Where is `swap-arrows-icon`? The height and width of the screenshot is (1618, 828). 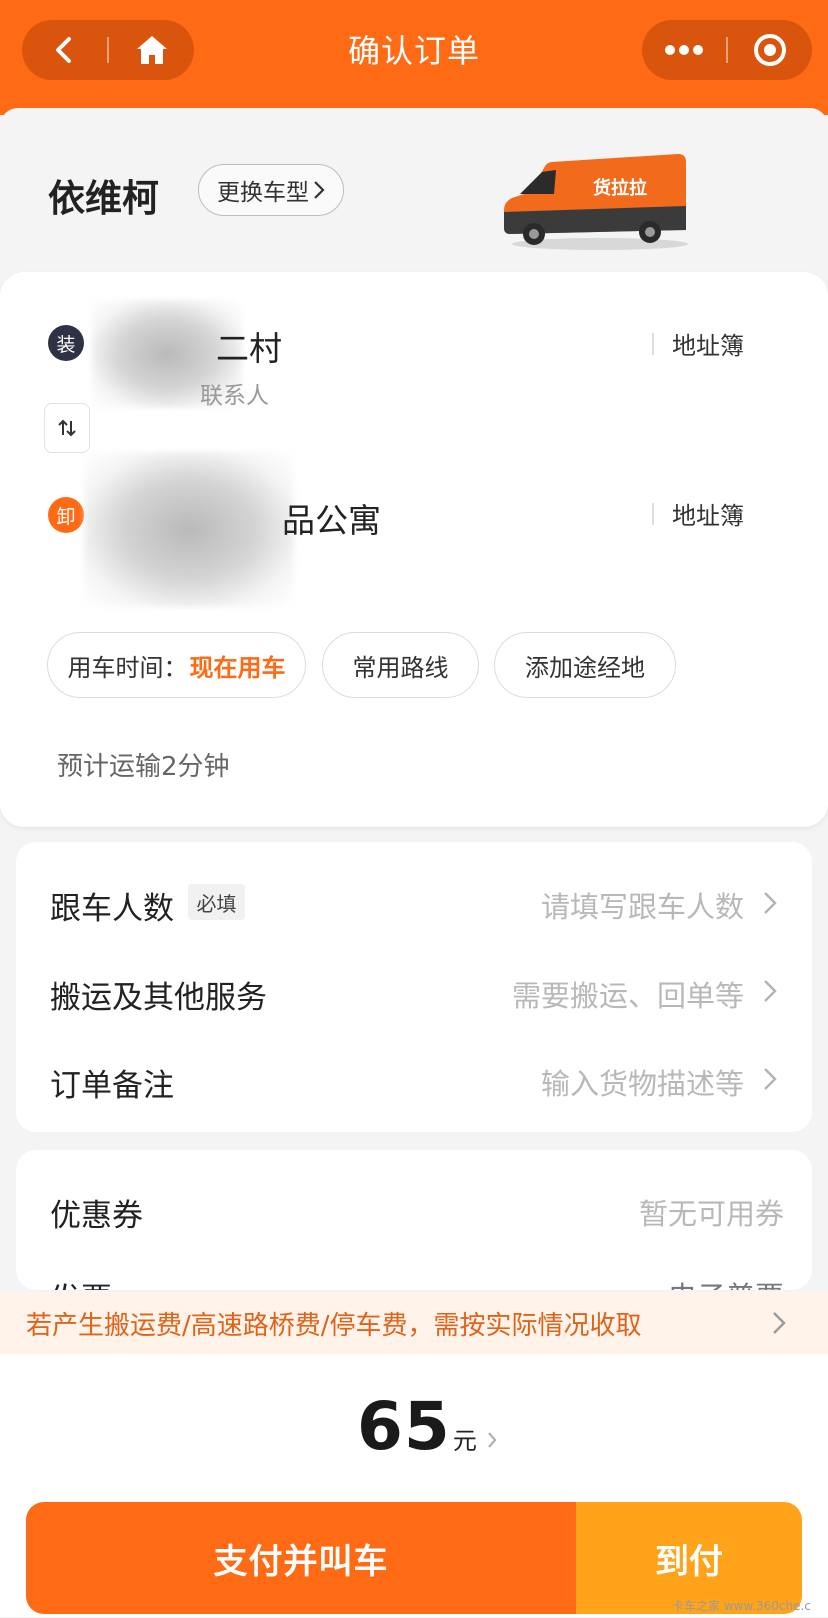 swap-arrows-icon is located at coordinates (67, 428).